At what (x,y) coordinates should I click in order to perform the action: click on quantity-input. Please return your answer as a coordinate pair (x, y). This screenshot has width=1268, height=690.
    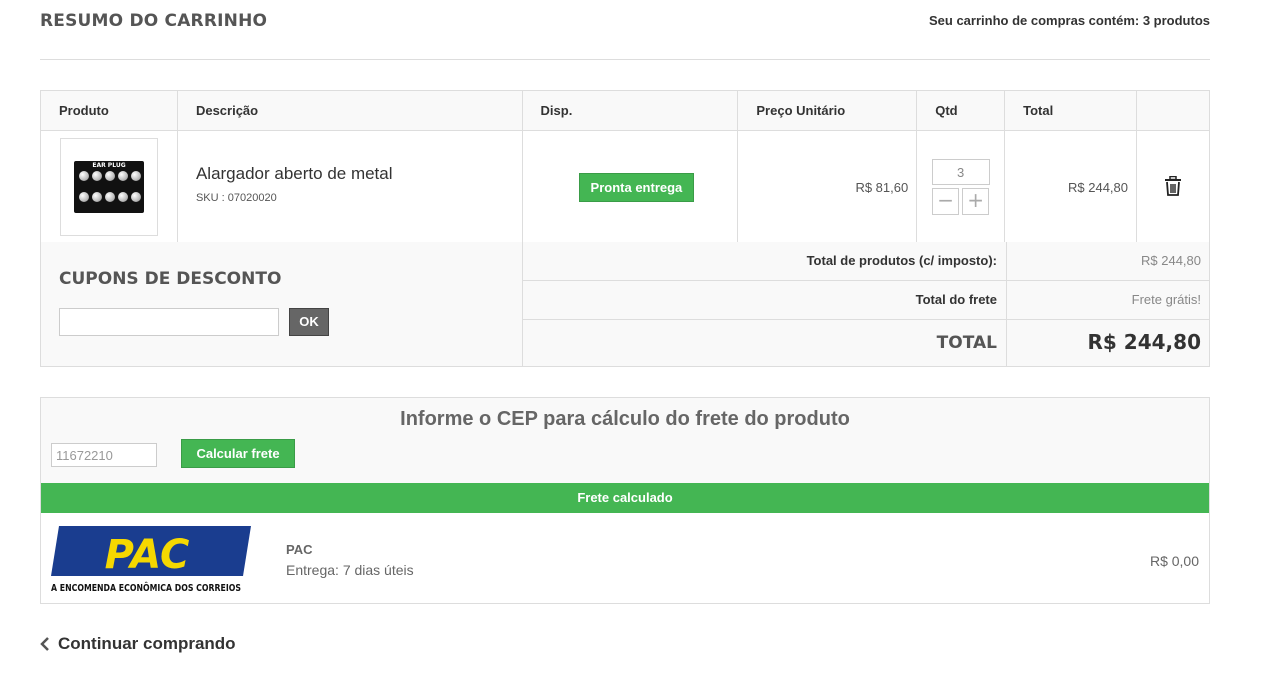
    Looking at the image, I should click on (960, 172).